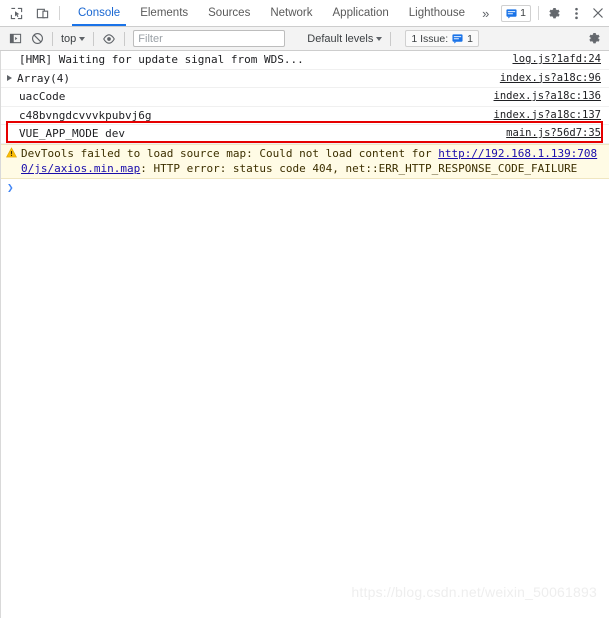  I want to click on watermark-text: https://blog.csdn.net/weixin_50061893, so click(474, 592).